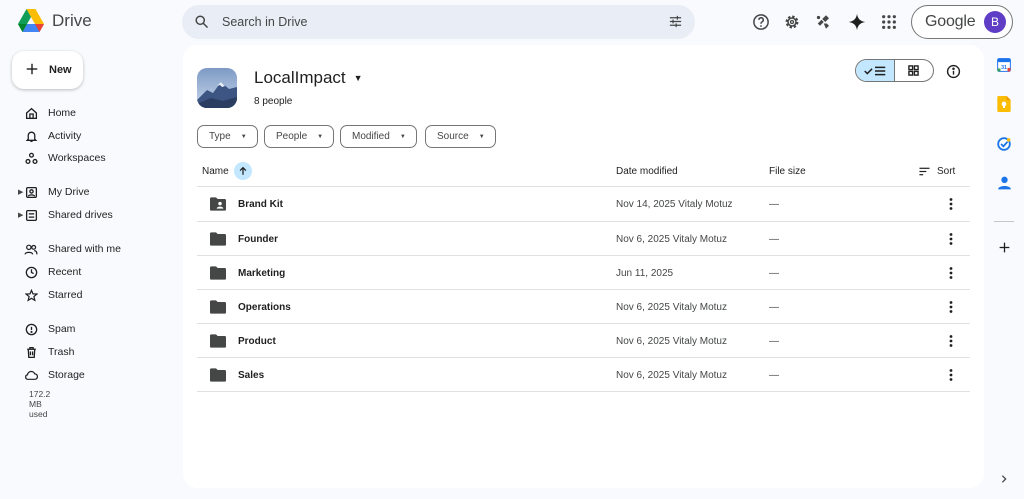 Image resolution: width=1024 pixels, height=499 pixels. Describe the element at coordinates (1004, 183) in the screenshot. I see `contacts-icon` at that location.